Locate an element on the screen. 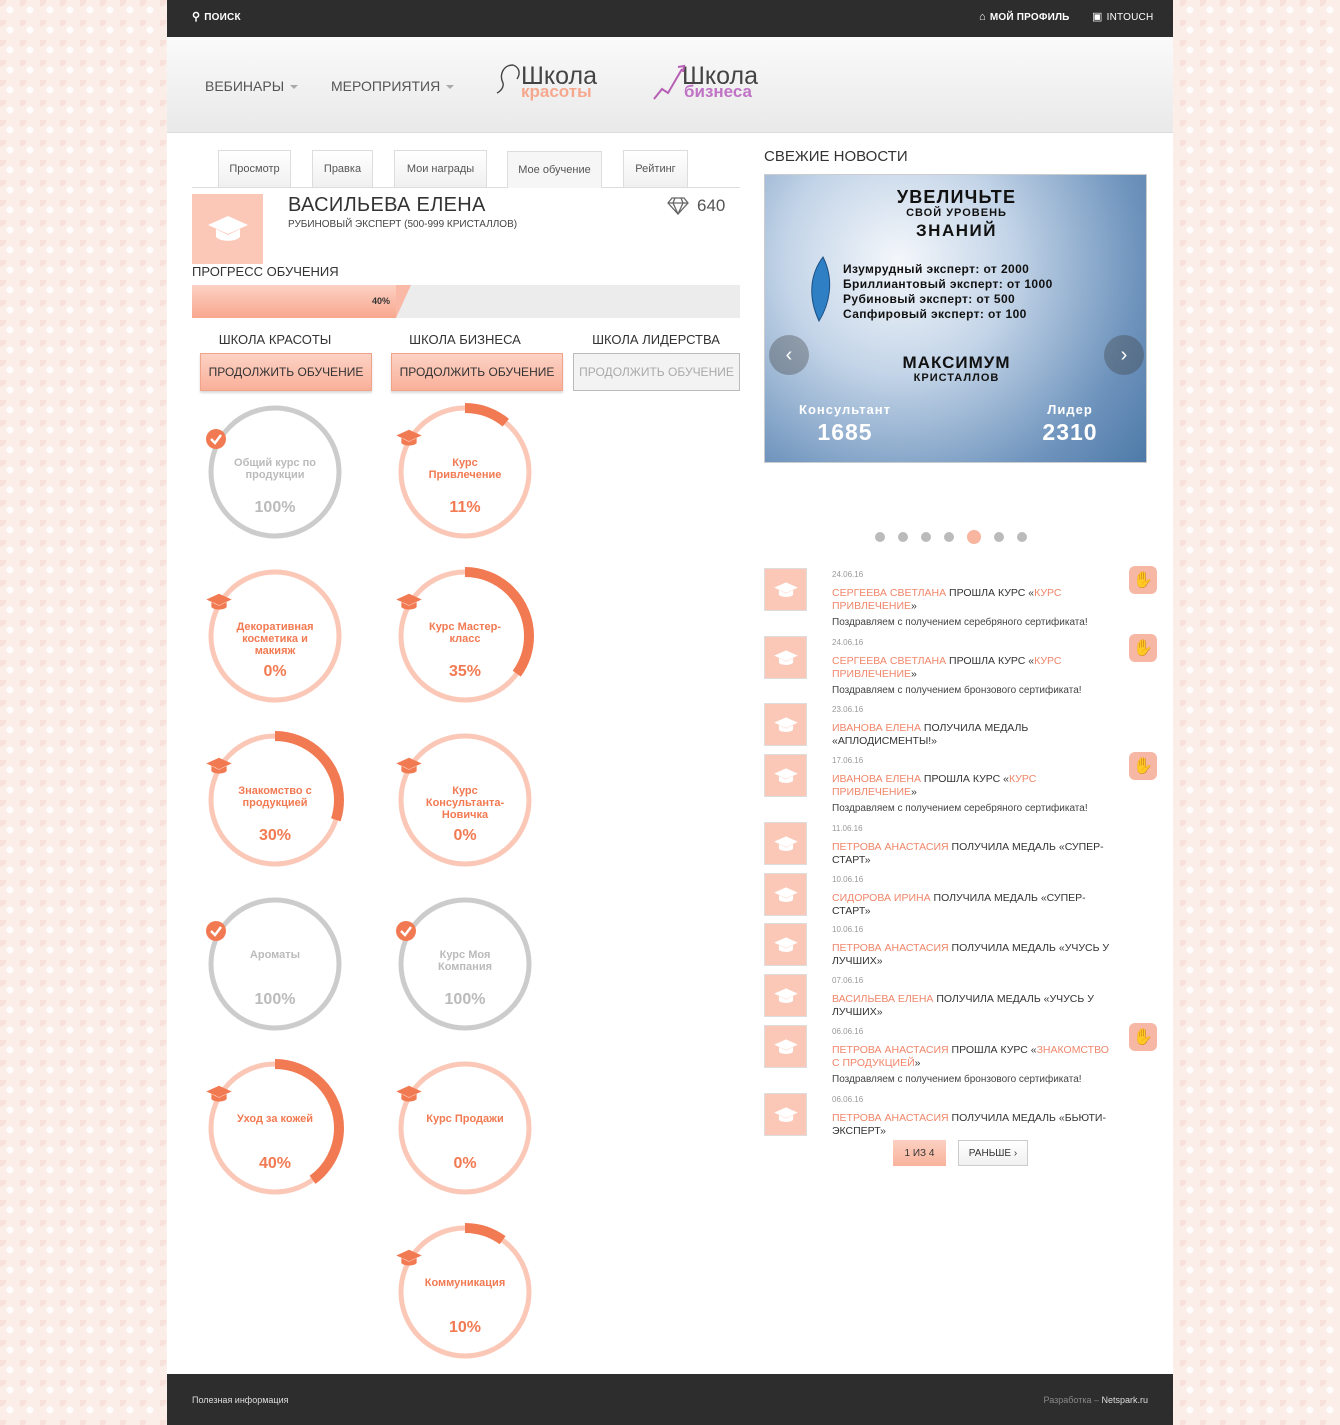 The width and height of the screenshot is (1340, 1425). tab-view: Просмотр is located at coordinates (254, 168).